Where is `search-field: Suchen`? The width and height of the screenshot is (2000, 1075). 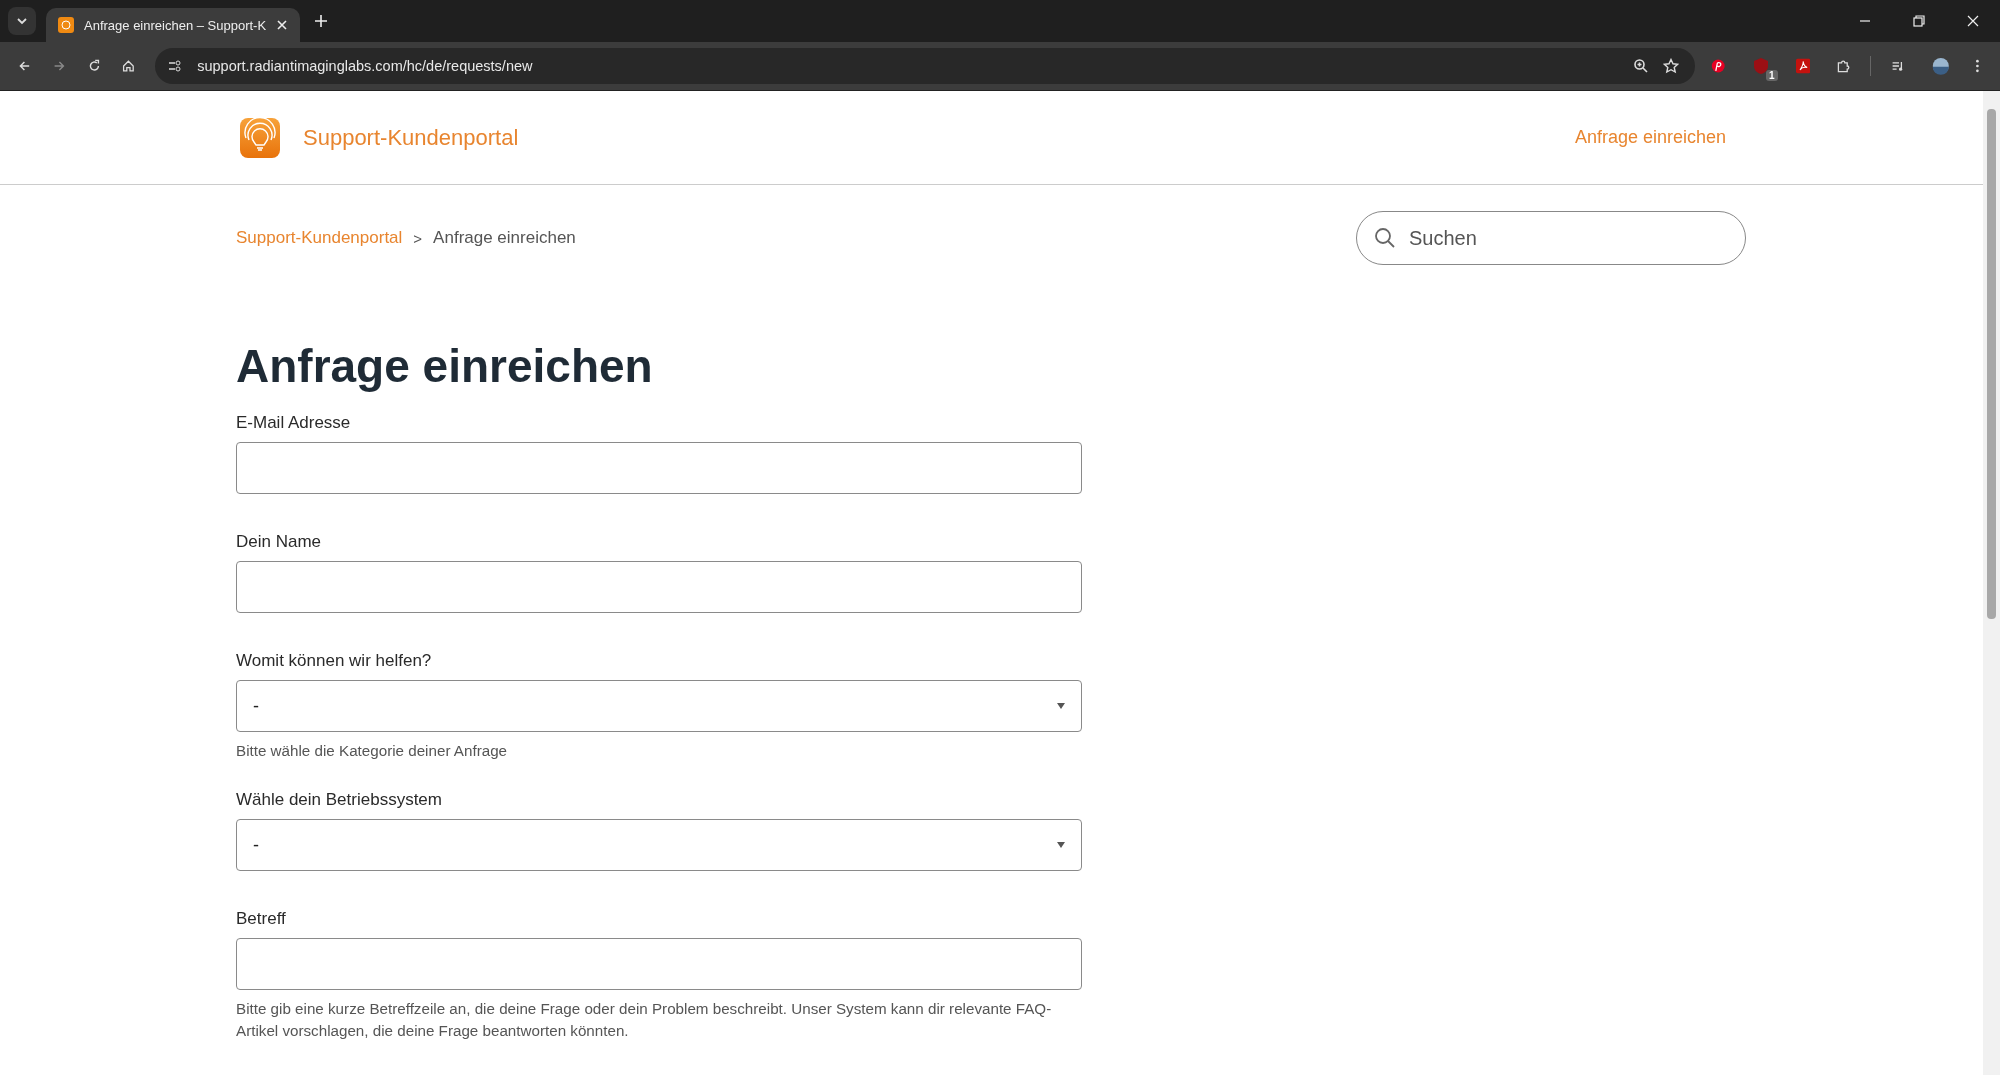
search-field: Suchen is located at coordinates (1551, 238).